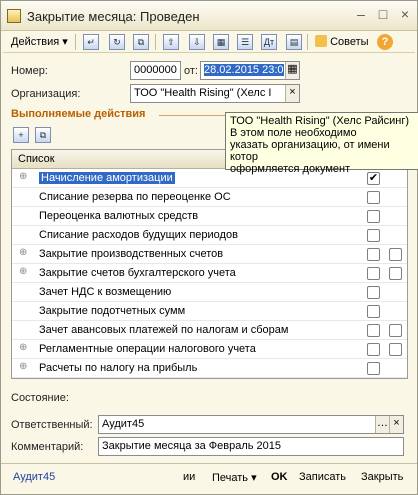 The image size is (418, 495). I want to click on table-row: Списание резерва по переоценке ОС, so click(209, 197).